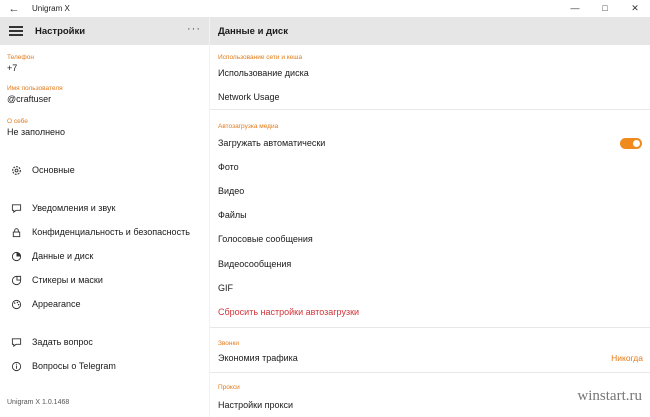 This screenshot has width=650, height=417. I want to click on voice-messages-item: Голосовые сообщения, so click(430, 239).